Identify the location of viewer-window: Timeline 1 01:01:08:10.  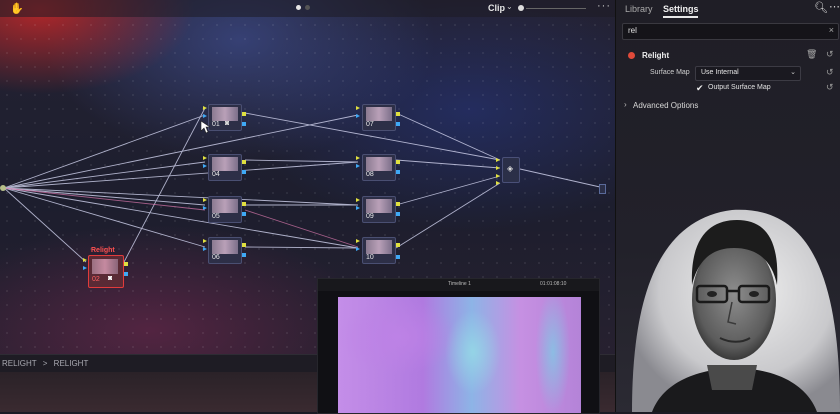
(458, 346).